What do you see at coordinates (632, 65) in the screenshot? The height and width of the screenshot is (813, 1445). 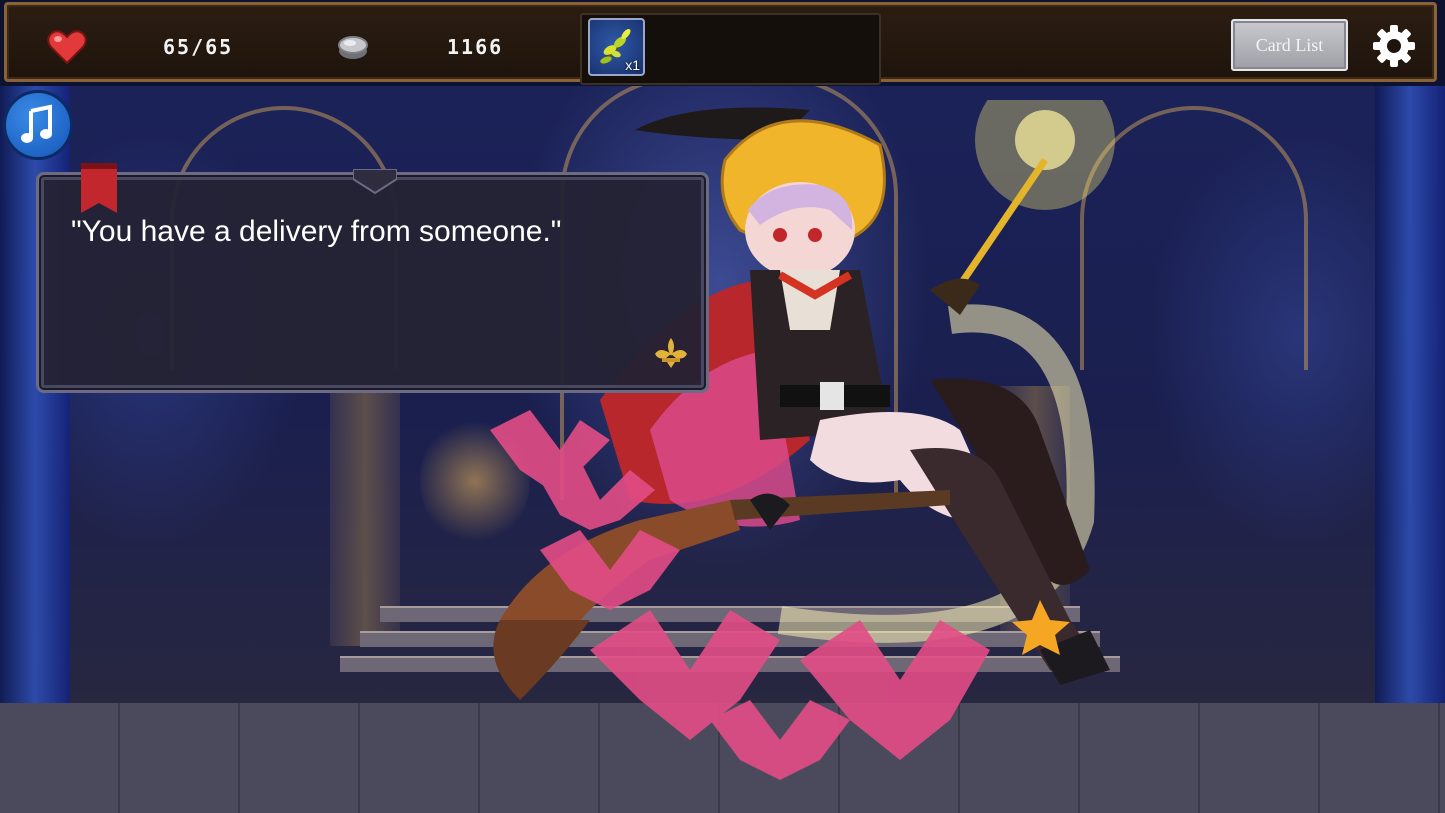 I see `item-count: x1` at bounding box center [632, 65].